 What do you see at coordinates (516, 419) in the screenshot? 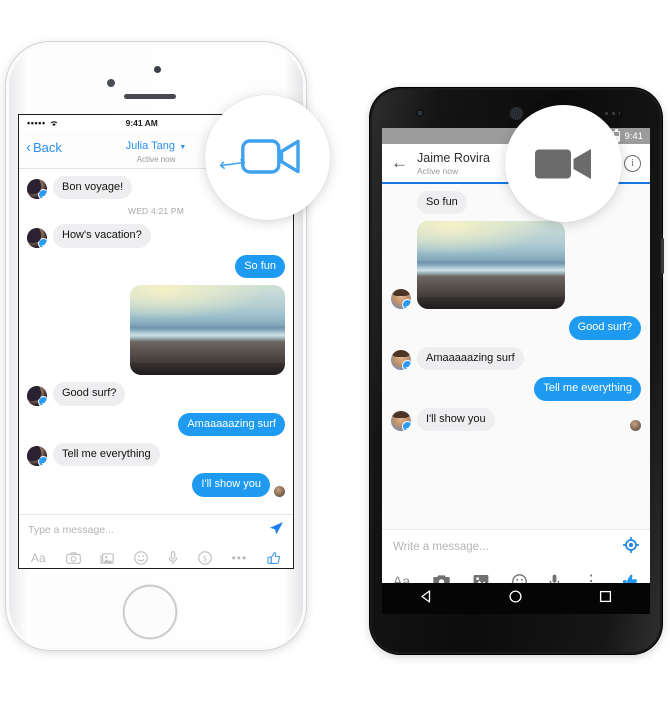
I see `message-row-incoming: I'll show you` at bounding box center [516, 419].